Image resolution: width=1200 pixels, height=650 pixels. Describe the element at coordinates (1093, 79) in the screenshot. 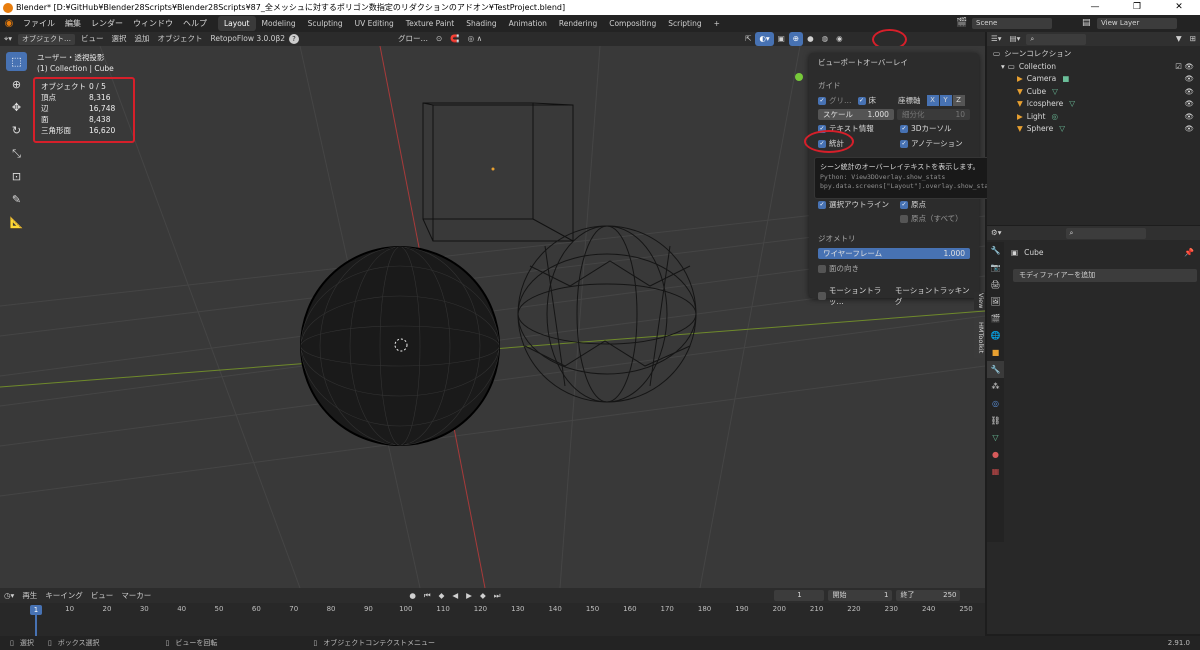

I see `outliner-item-camera: ▶ Camera ■ 👁` at that location.